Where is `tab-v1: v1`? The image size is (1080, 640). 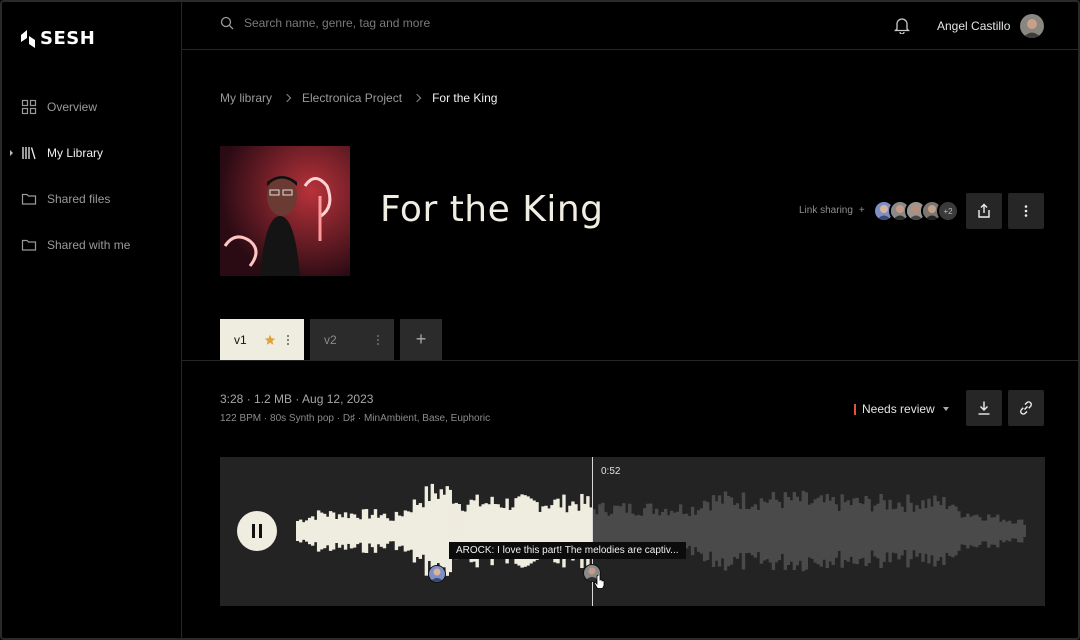 tab-v1: v1 is located at coordinates (262, 339).